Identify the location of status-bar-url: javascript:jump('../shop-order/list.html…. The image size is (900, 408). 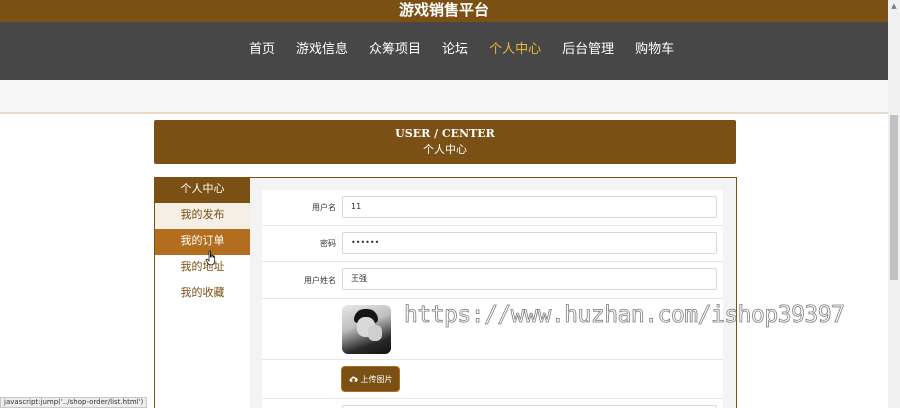
(74, 402).